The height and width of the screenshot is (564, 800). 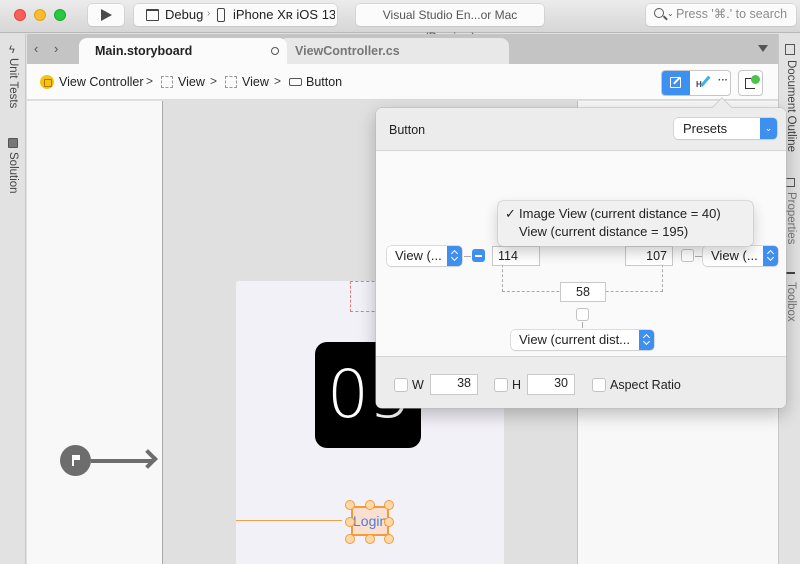 I want to click on menu-item-view: View (current distance = 195), so click(x=625, y=232).